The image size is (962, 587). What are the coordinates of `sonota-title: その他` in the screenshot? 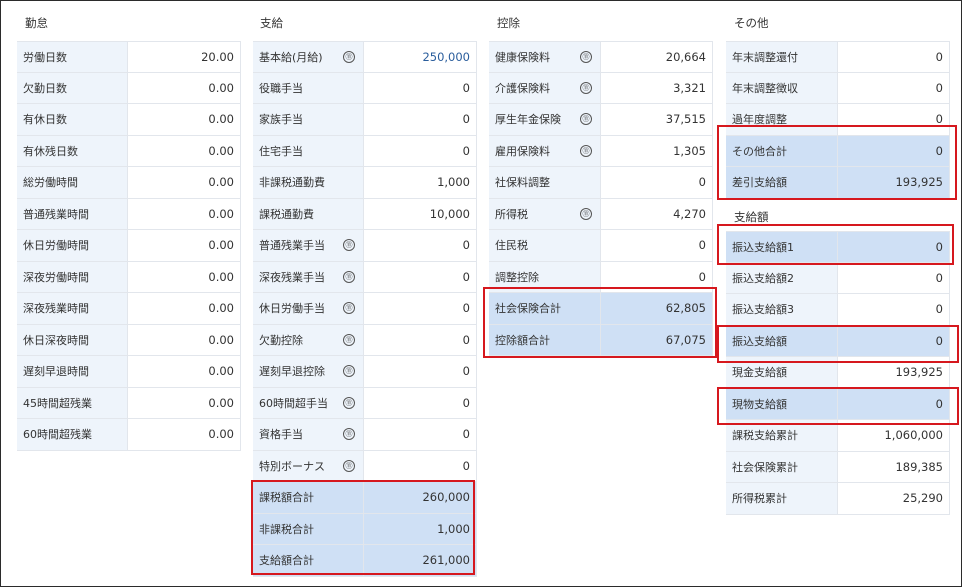 It's located at (751, 23).